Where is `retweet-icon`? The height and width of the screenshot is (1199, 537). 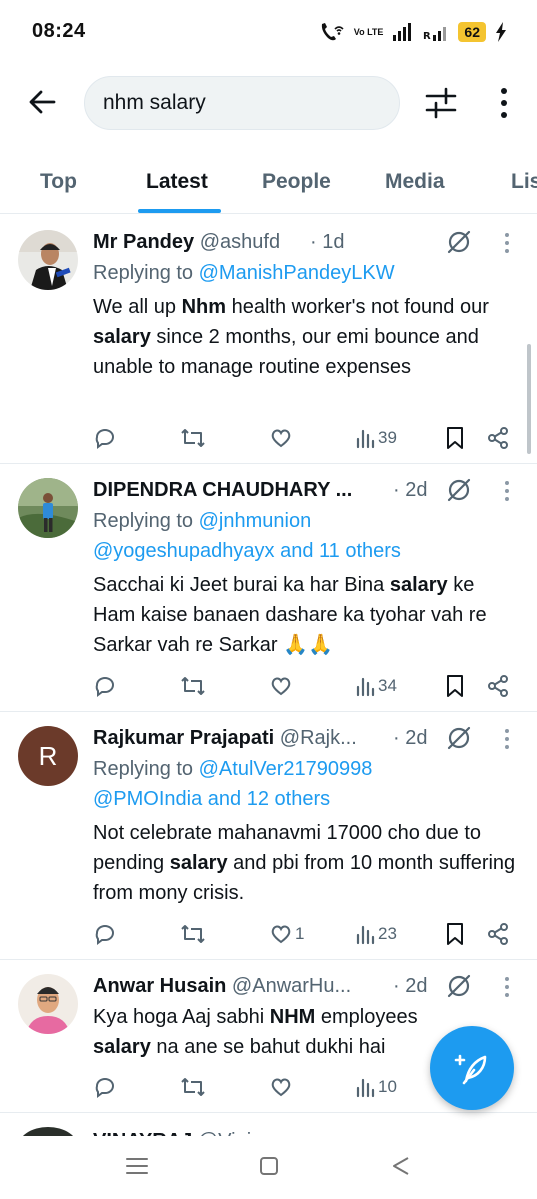
retweet-icon is located at coordinates (193, 1087).